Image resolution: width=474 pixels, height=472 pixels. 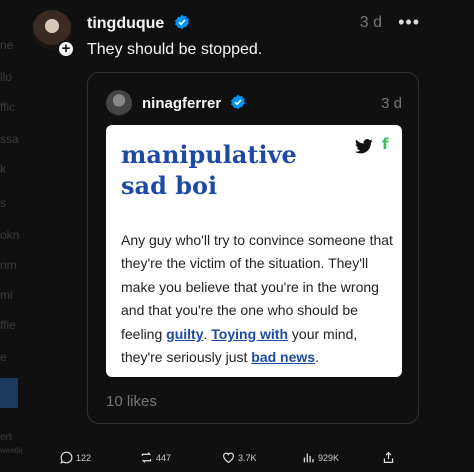 I want to click on like-count: 3.7K, so click(x=247, y=457).